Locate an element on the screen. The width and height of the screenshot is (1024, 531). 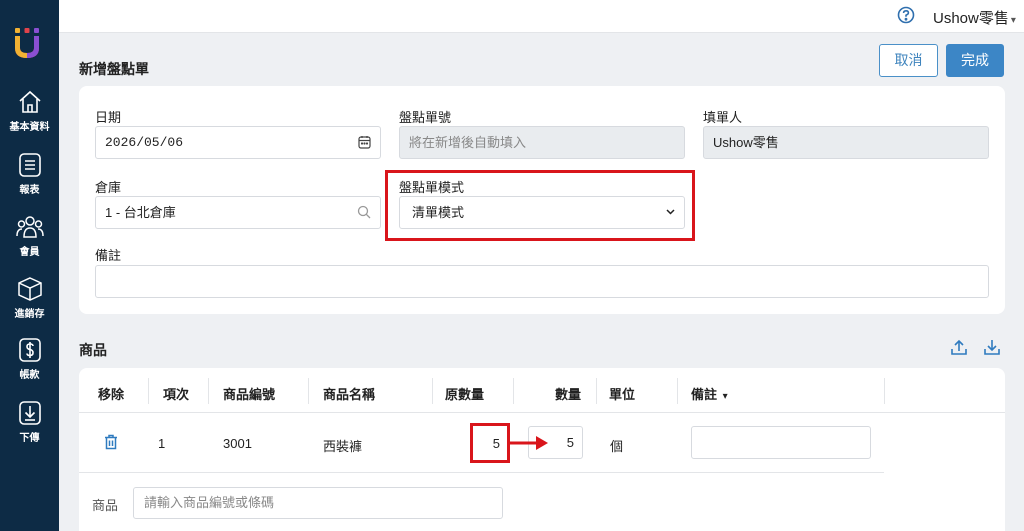
table-row-divider is located at coordinates (481, 472).